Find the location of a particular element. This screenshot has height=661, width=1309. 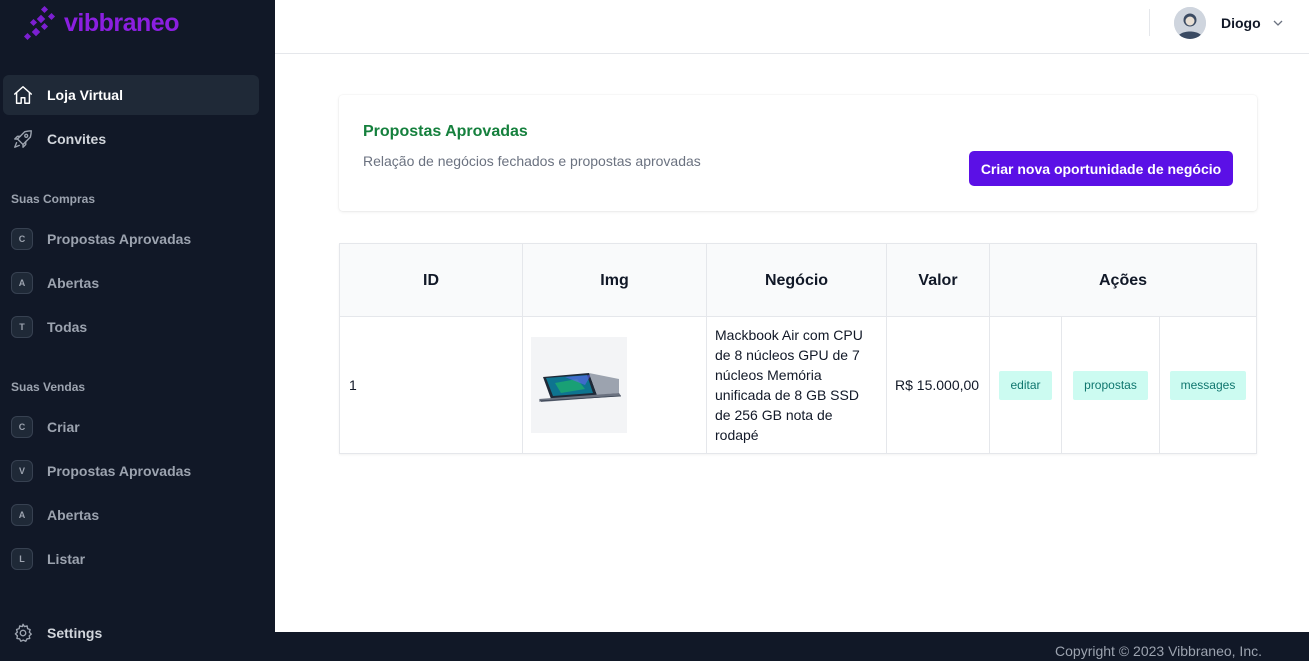

brand-logo: vibbraneo is located at coordinates (100, 23).